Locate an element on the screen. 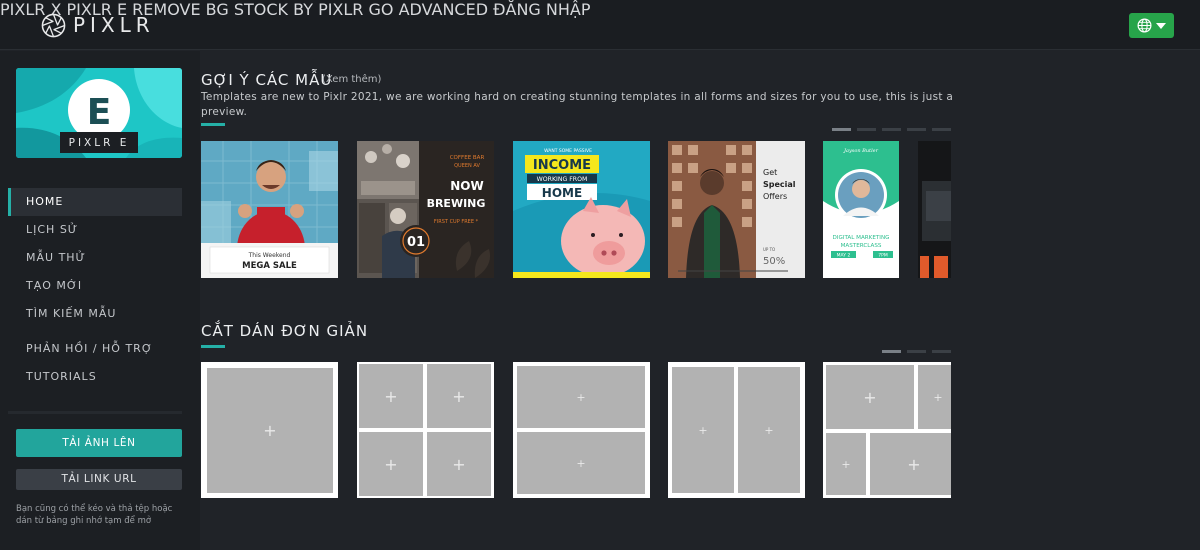  template-art: This Weekend MEGA SALE is located at coordinates (269, 209).